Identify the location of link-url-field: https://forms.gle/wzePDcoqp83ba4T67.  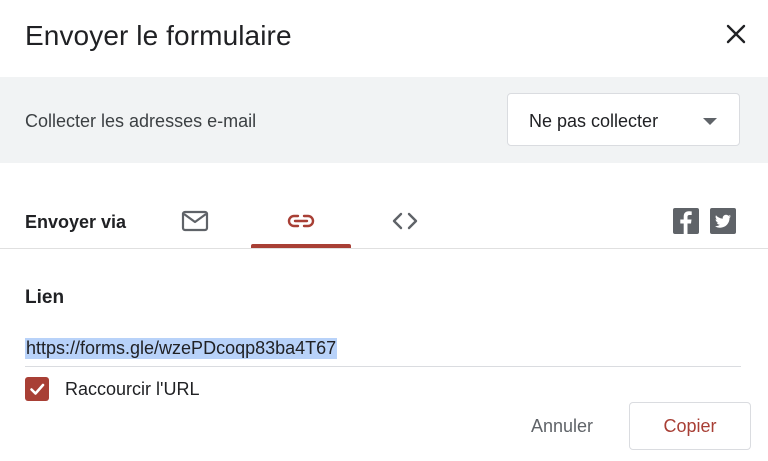
(383, 350).